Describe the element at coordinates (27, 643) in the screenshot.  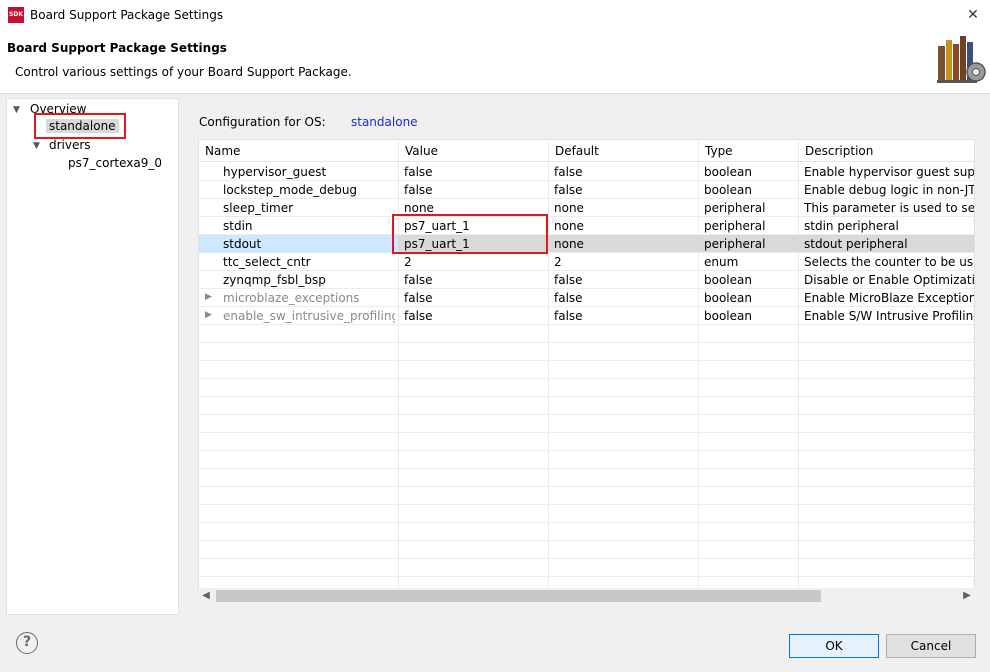
I see `help-icon: ?` at that location.